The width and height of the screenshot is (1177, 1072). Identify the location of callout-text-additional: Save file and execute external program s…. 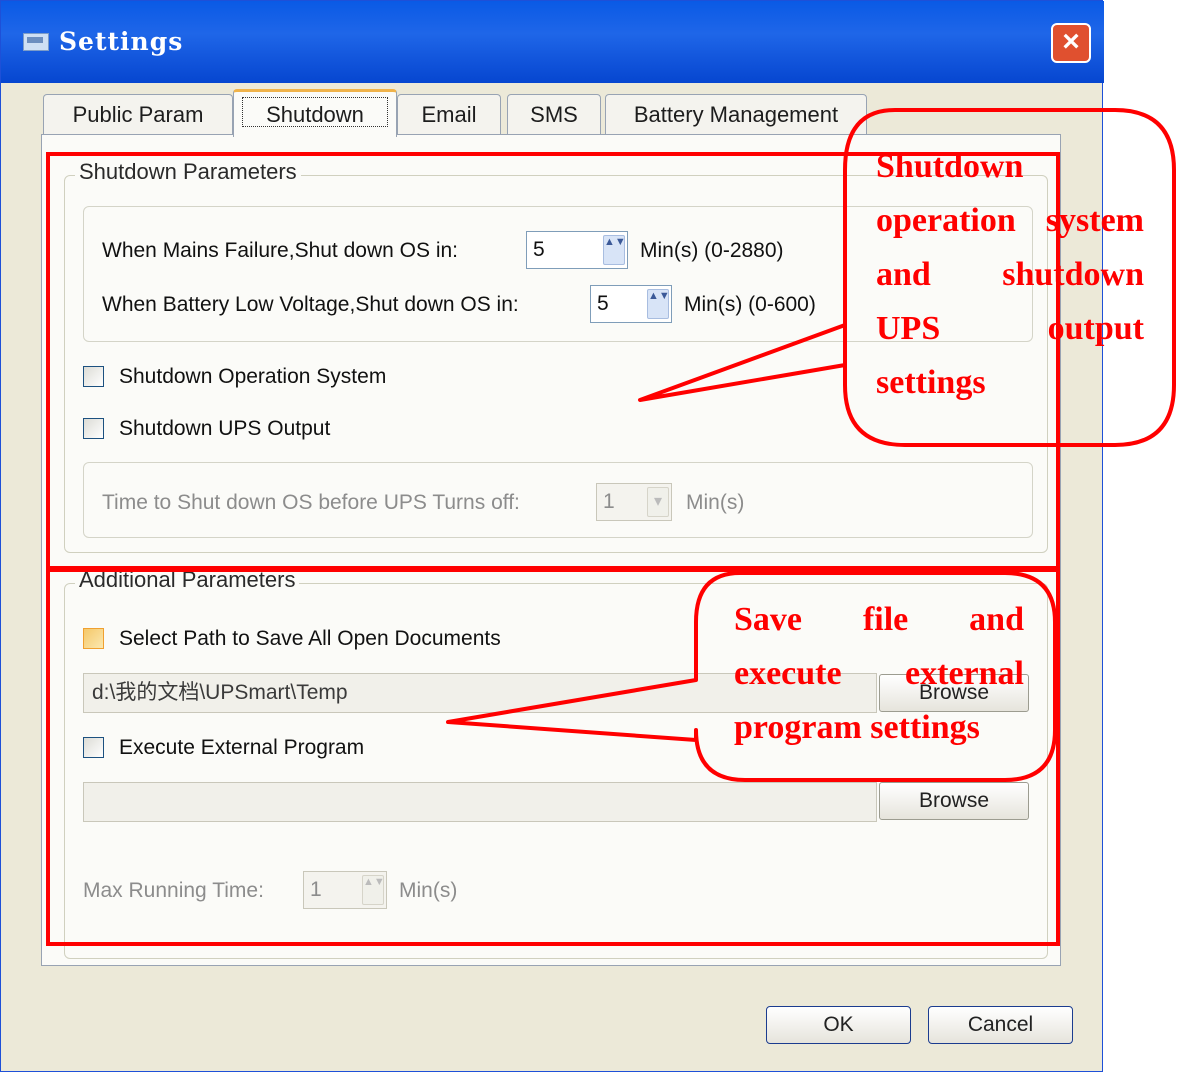
(879, 673).